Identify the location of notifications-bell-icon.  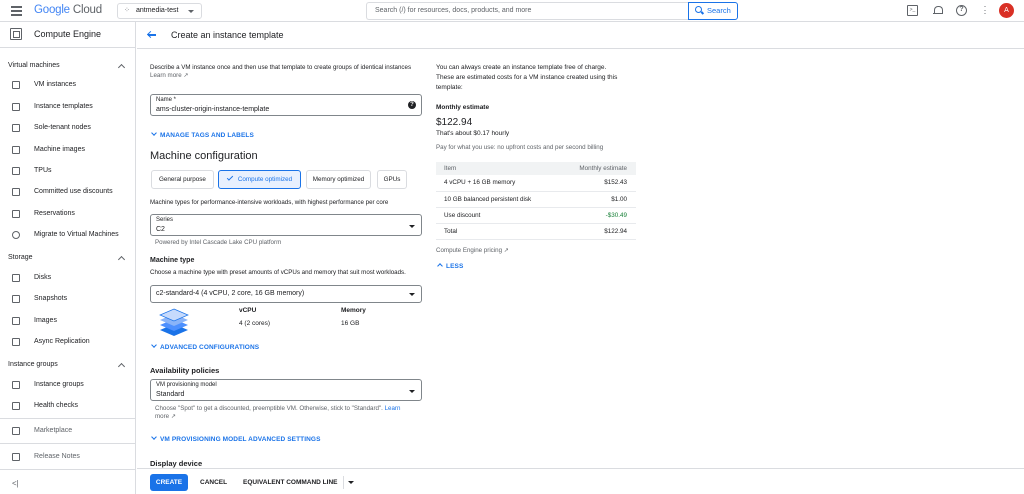
(937, 10).